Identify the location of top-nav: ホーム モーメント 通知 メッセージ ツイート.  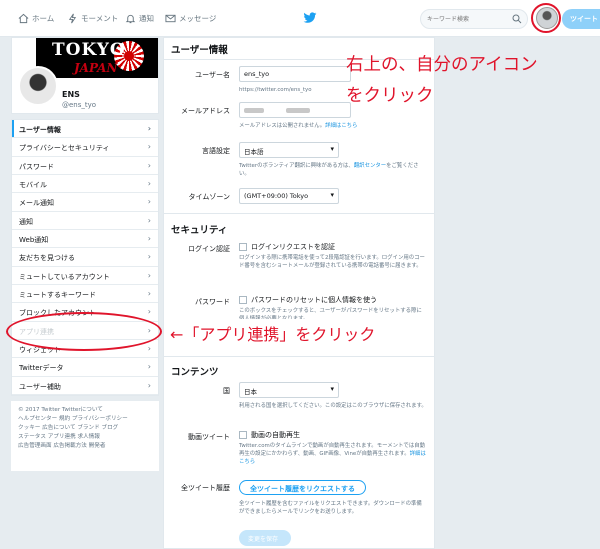
(300, 18).